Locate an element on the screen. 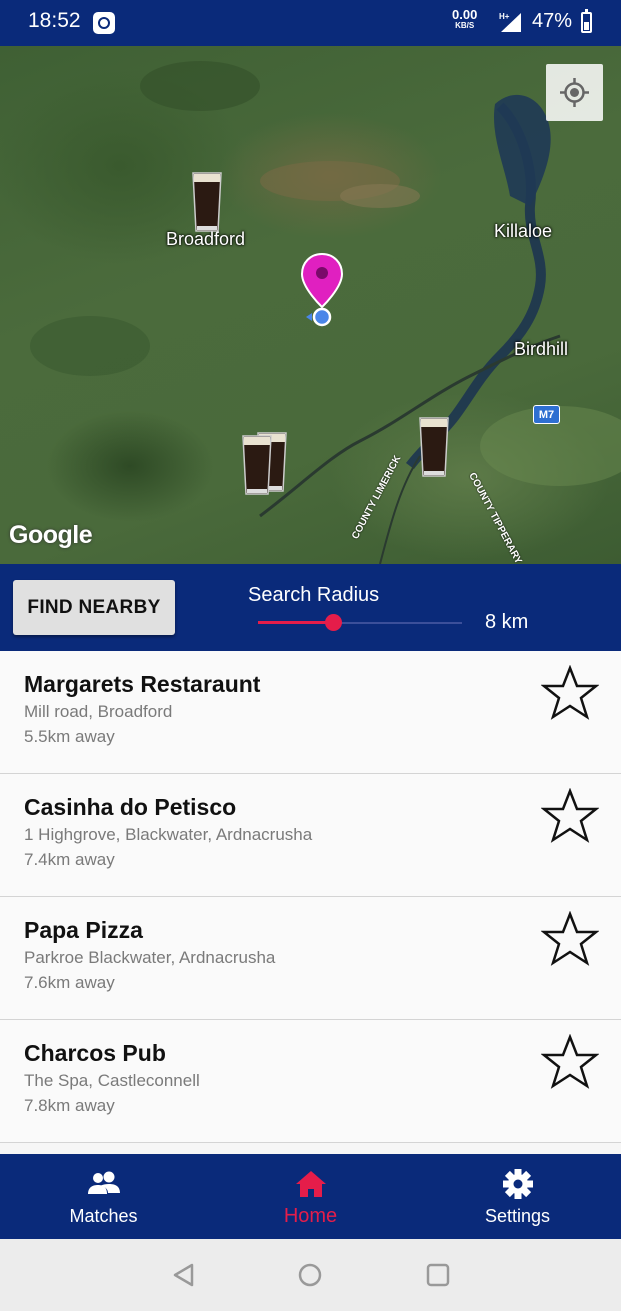  signal-icon: H+ is located at coordinates (510, 22).